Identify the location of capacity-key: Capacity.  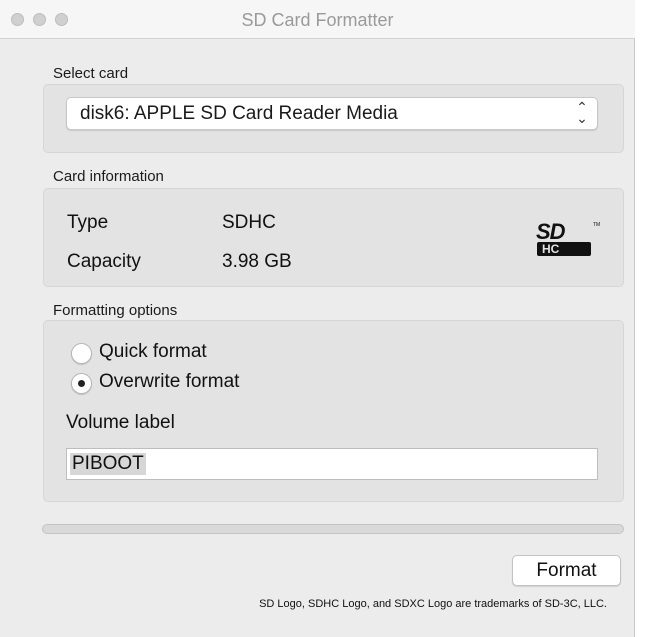
(104, 261).